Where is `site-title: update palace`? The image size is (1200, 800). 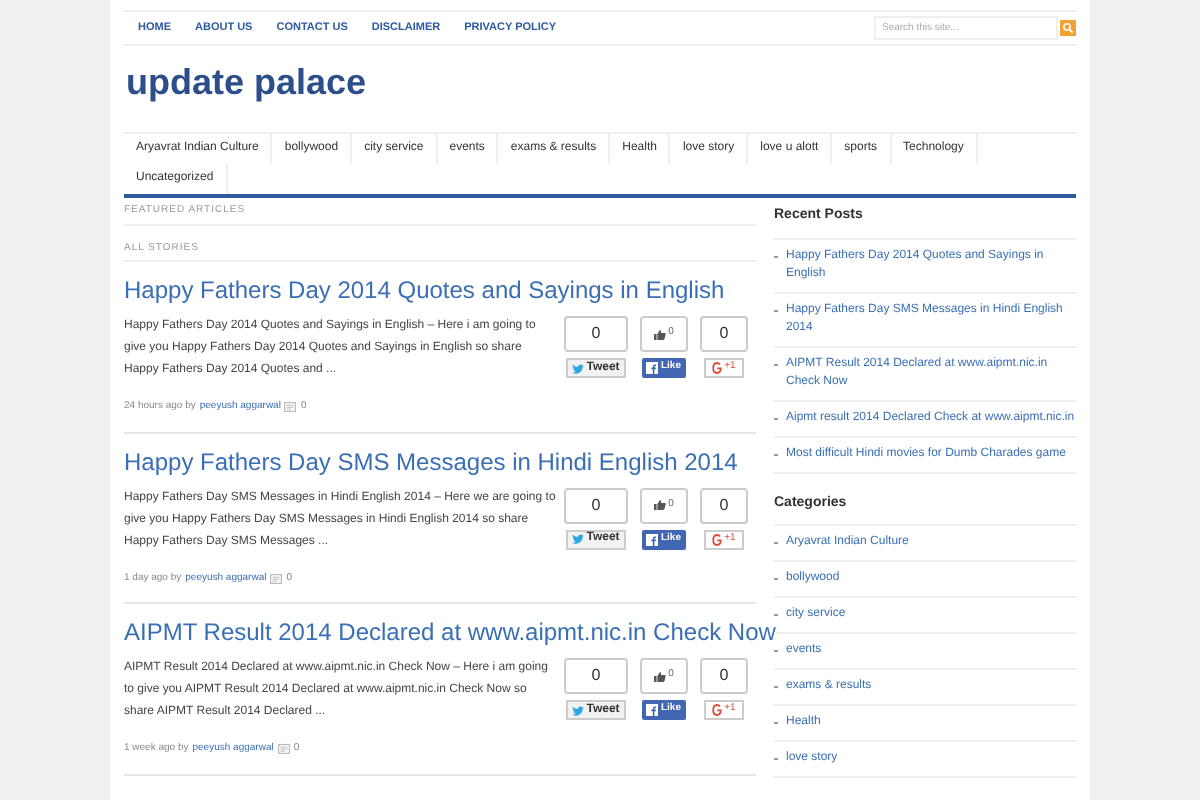
site-title: update palace is located at coordinates (246, 82).